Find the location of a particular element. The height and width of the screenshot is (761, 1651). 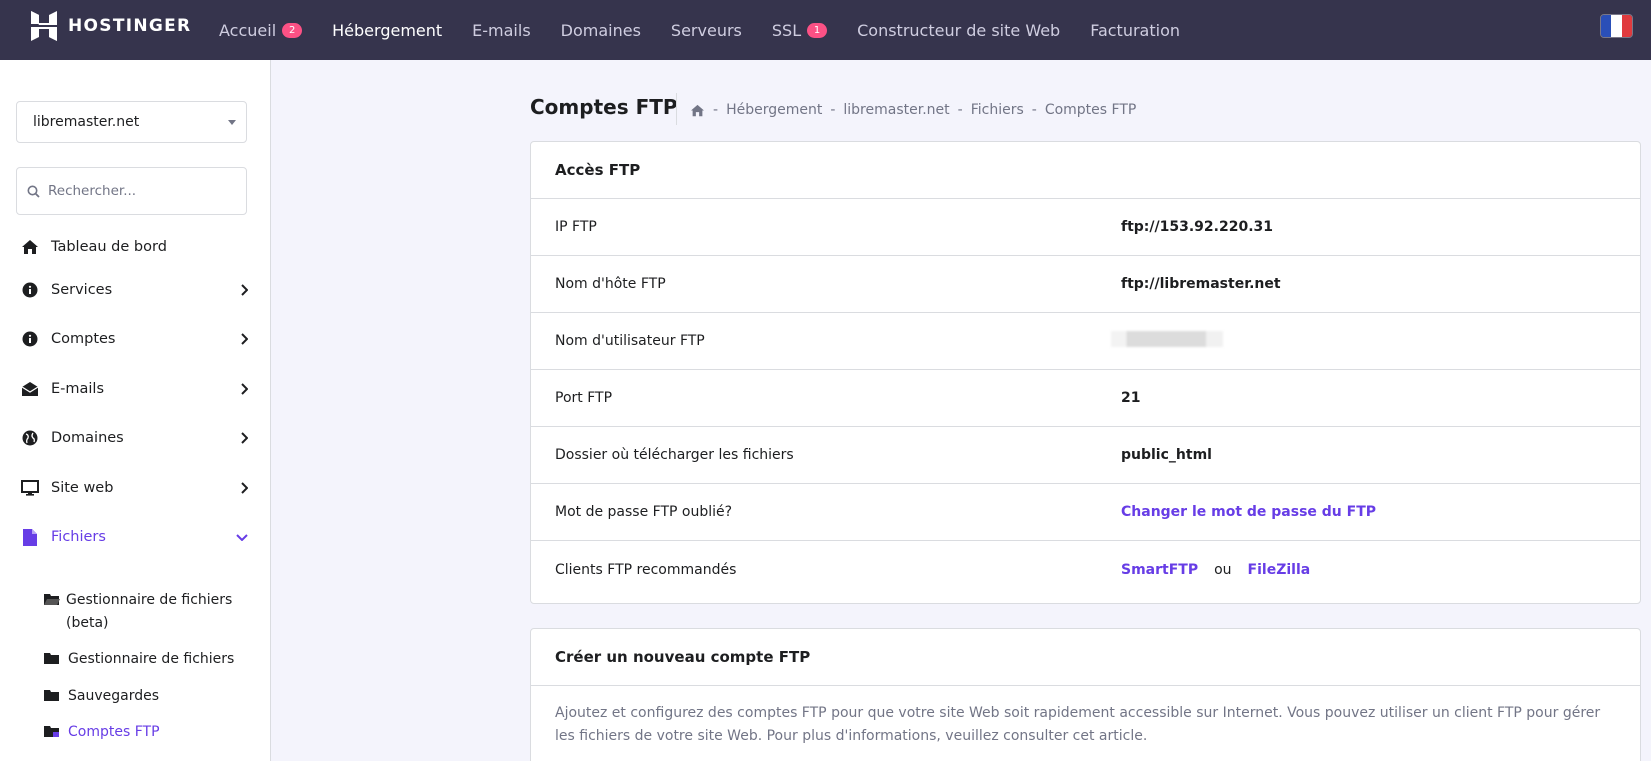

sidebar-search is located at coordinates (131, 191).